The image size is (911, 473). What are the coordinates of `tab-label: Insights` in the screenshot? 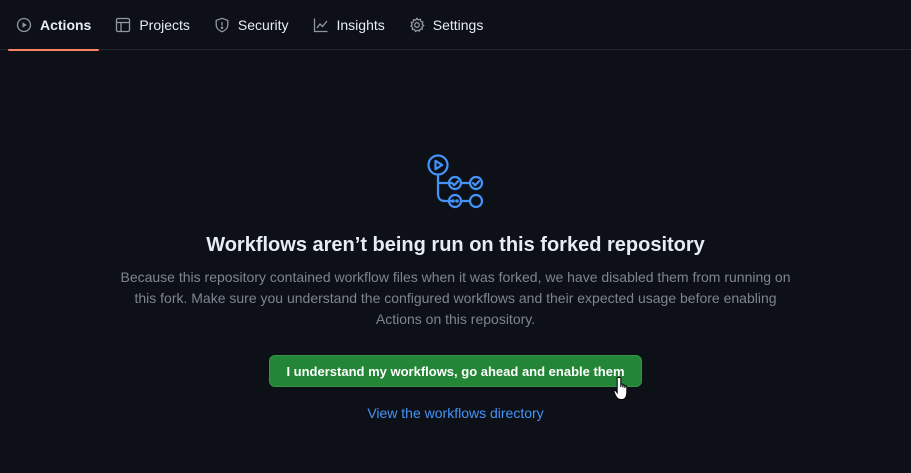 It's located at (360, 24).